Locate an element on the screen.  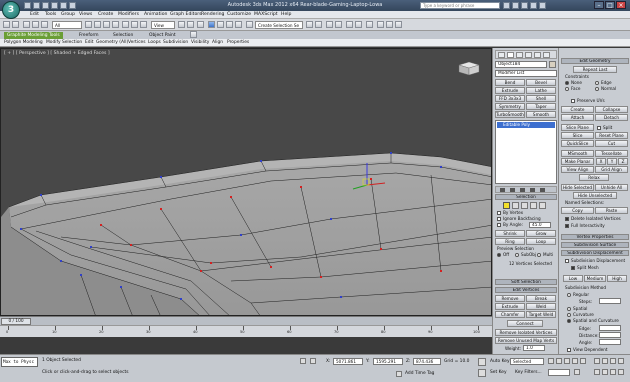
open-file-icon is located at coordinates (36, 5).